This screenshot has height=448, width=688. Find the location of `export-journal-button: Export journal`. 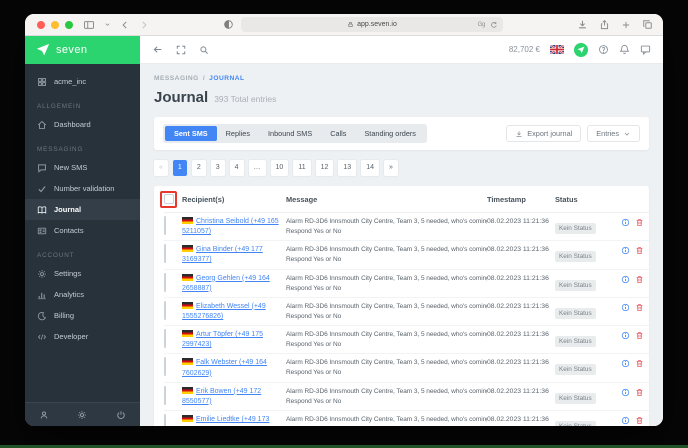

export-journal-button: Export journal is located at coordinates (544, 133).